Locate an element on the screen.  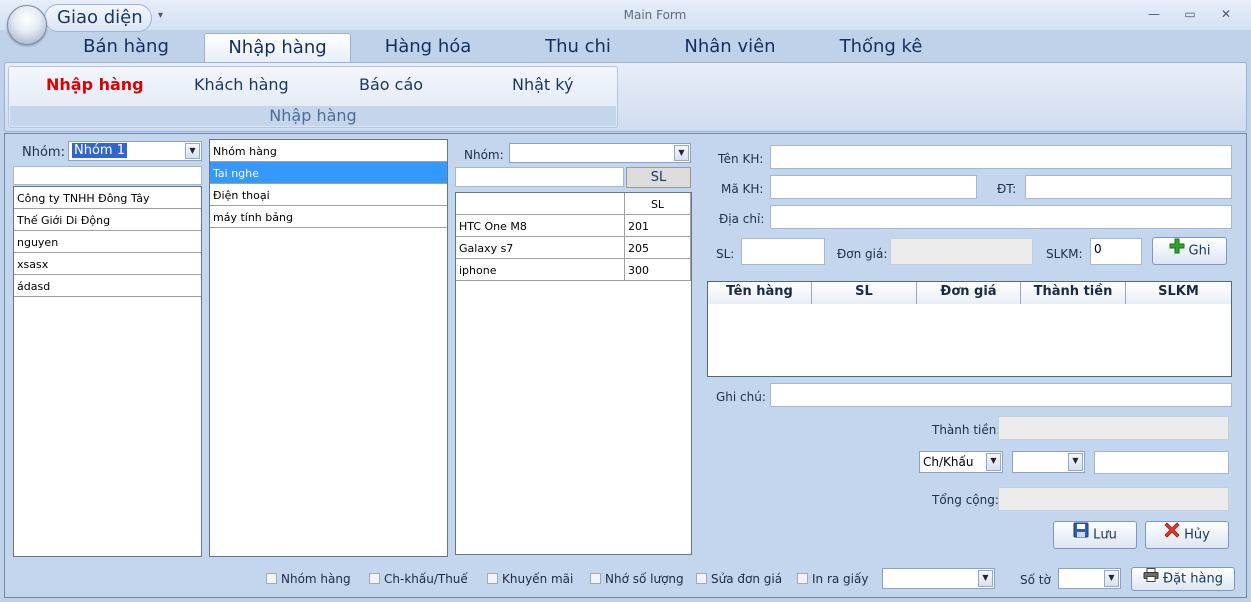
order-col-don-gia: Đơn giá is located at coordinates (969, 293).